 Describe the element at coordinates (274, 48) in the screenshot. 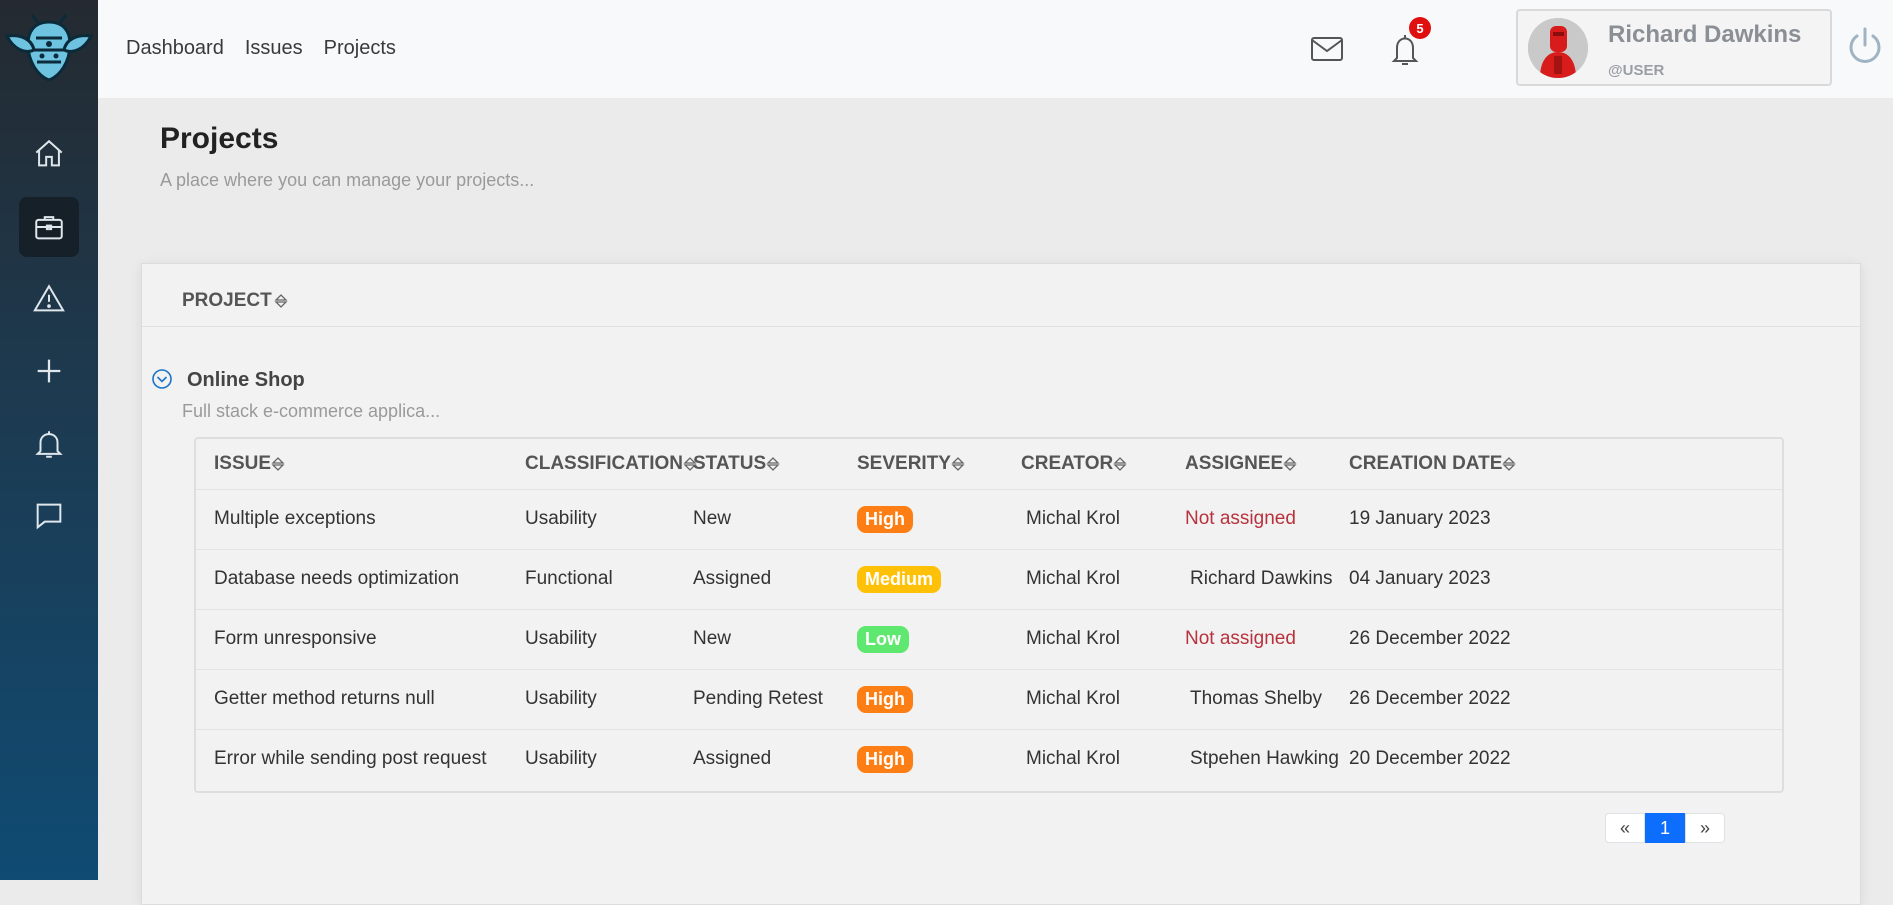

I see `nav-issues: Issues` at that location.